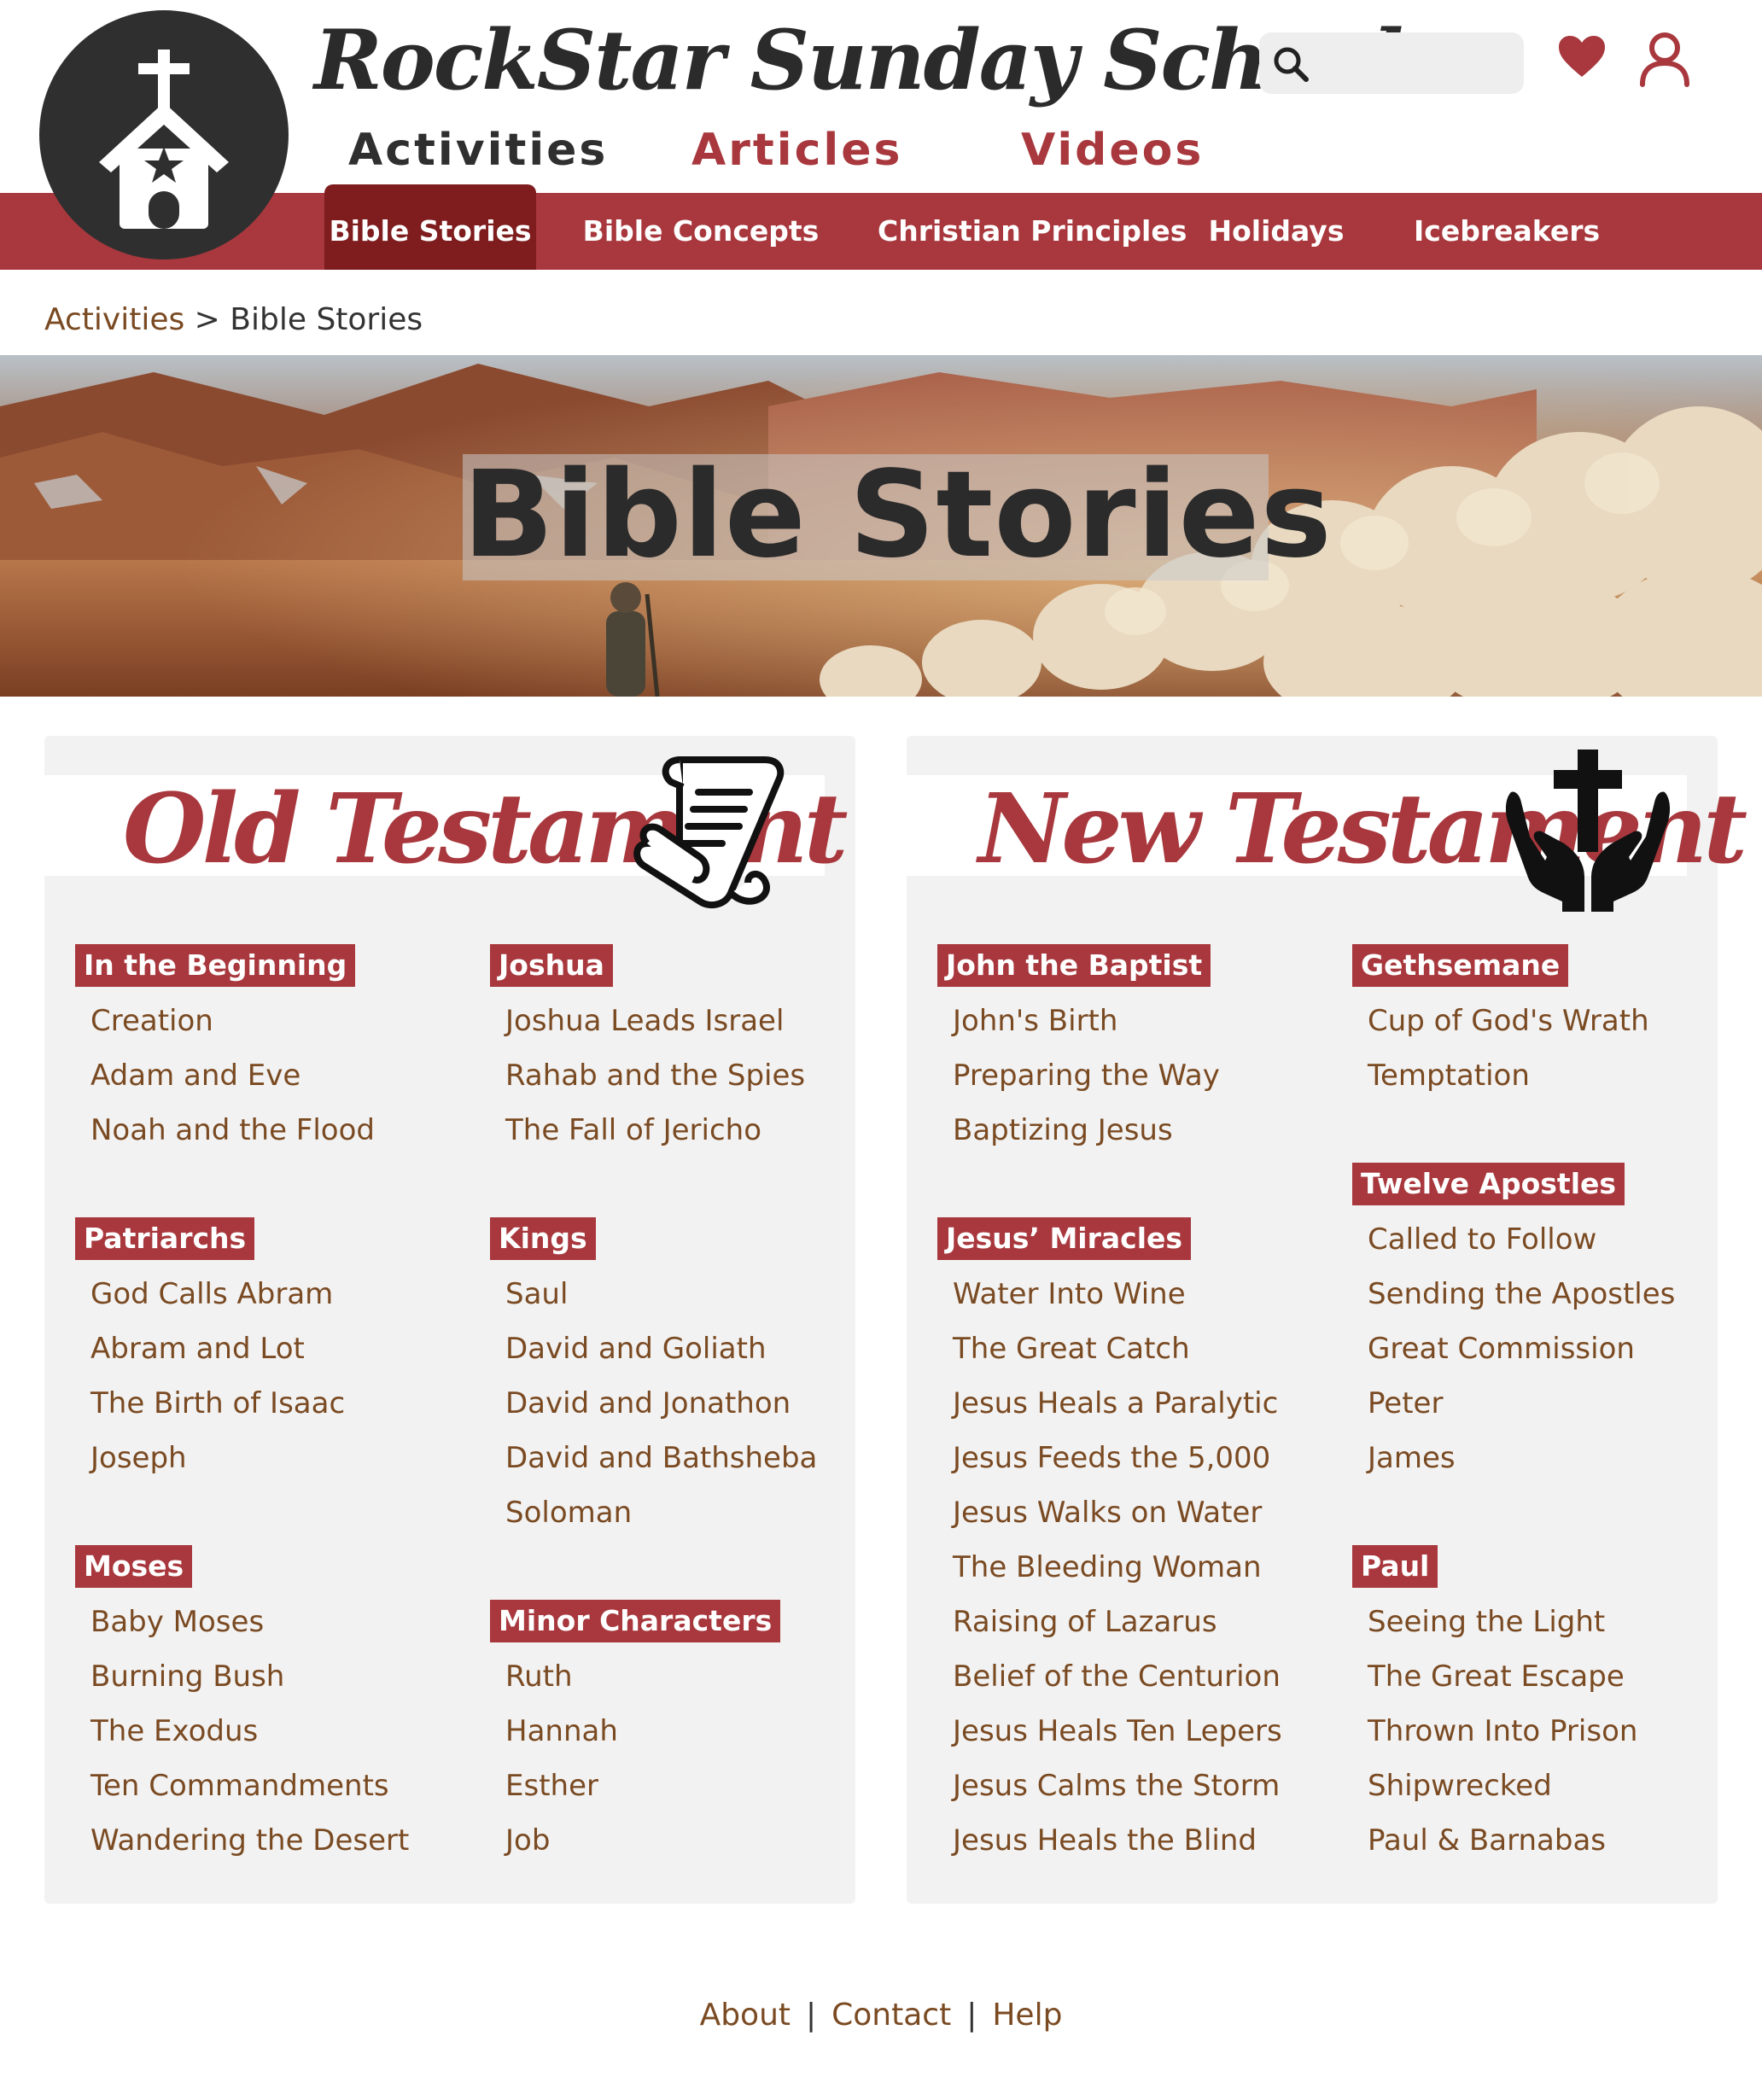  Describe the element at coordinates (1107, 1513) in the screenshot. I see `story-link-text: Jesus Walks on Water` at that location.